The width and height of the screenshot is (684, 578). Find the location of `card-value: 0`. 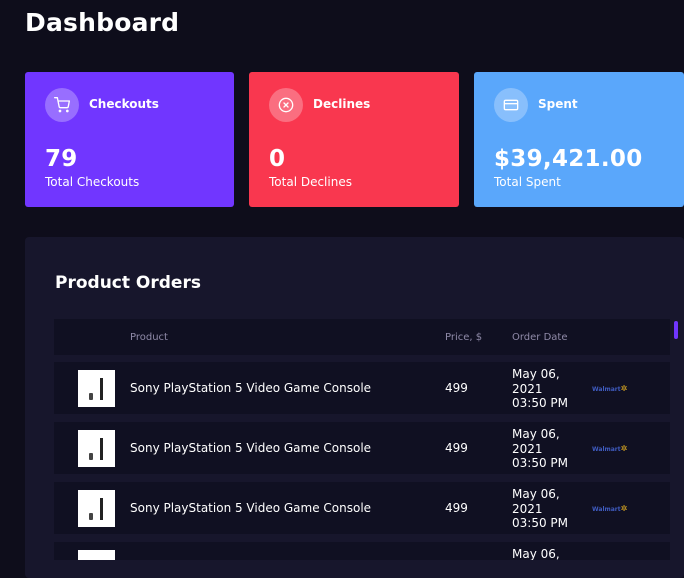

card-value: 0 is located at coordinates (277, 159).